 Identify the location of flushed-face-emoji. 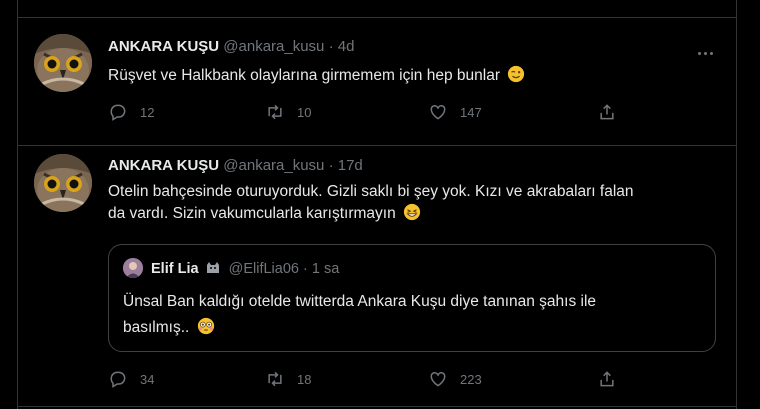
(205, 326).